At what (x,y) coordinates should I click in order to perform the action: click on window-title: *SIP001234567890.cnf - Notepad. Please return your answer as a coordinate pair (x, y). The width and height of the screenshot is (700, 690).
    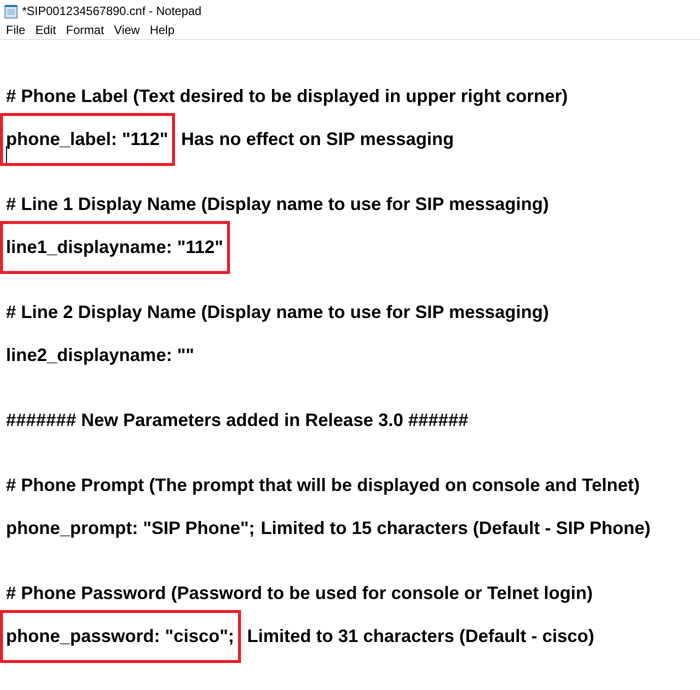
    Looking at the image, I should click on (112, 11).